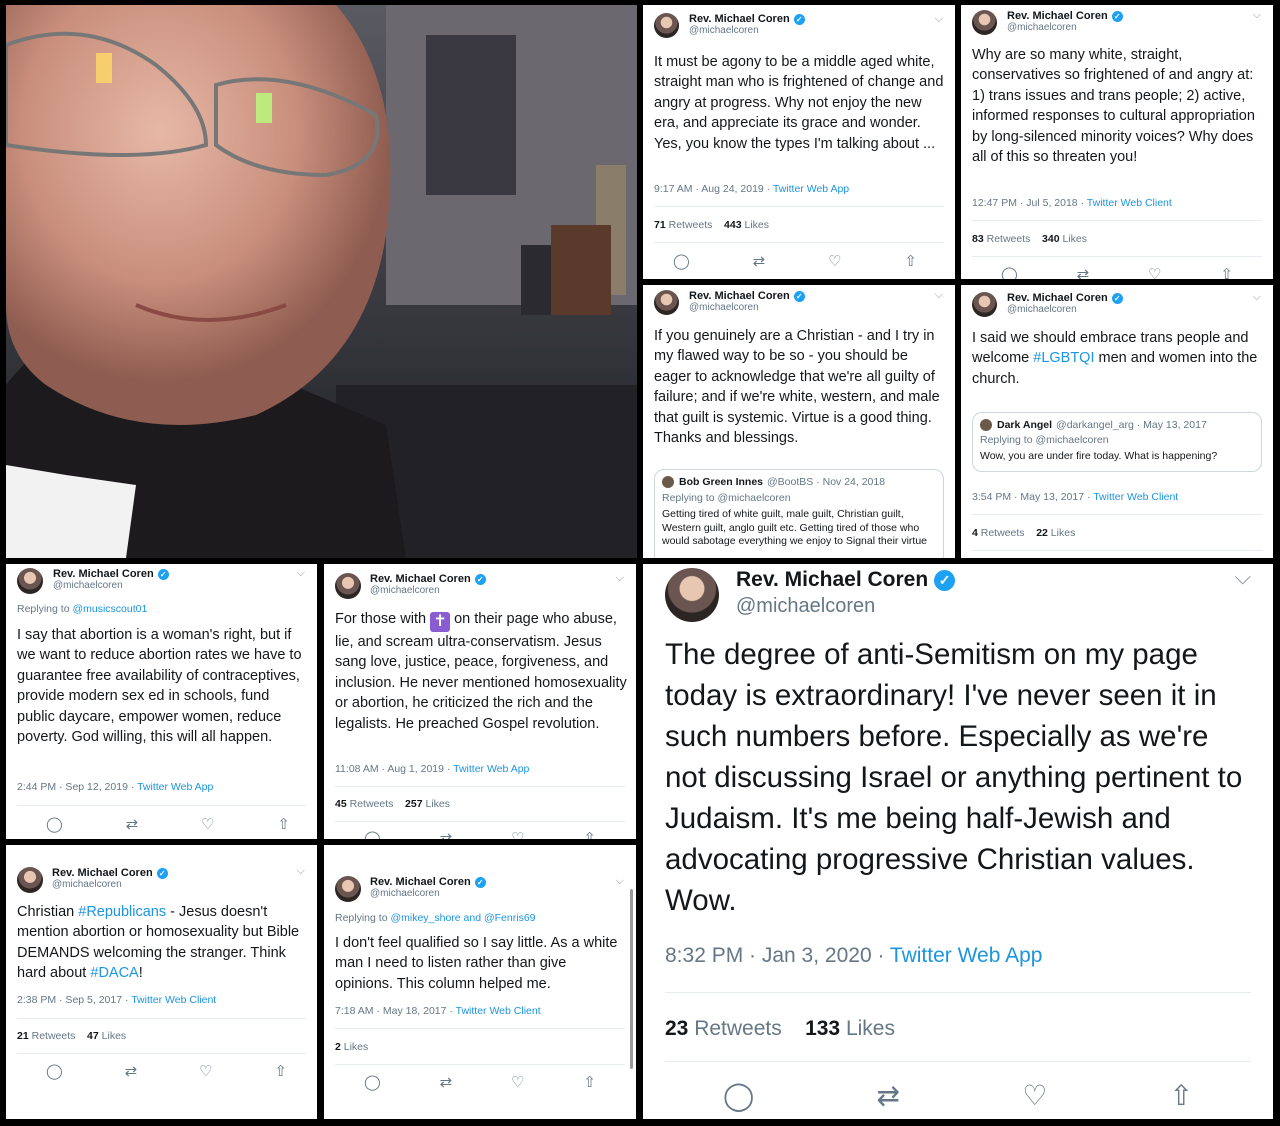 This screenshot has width=1280, height=1126. What do you see at coordinates (631, 979) in the screenshot?
I see `scrollbar` at bounding box center [631, 979].